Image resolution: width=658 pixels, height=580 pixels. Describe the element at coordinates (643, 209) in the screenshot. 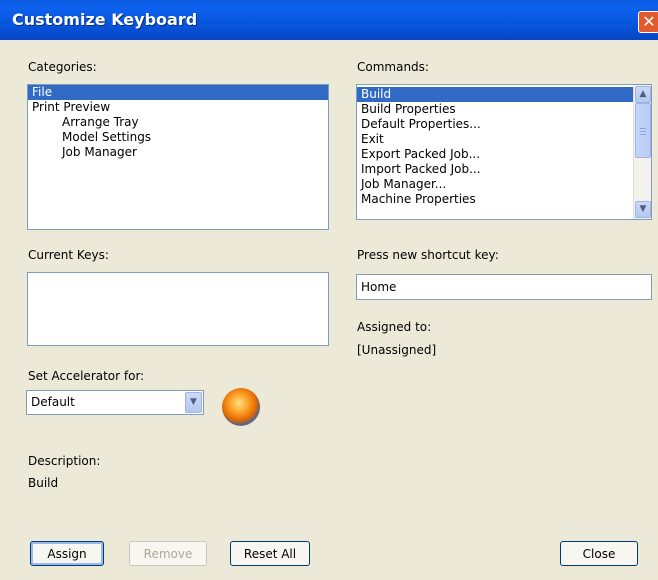

I see `scroll-down-icon: ▼` at that location.